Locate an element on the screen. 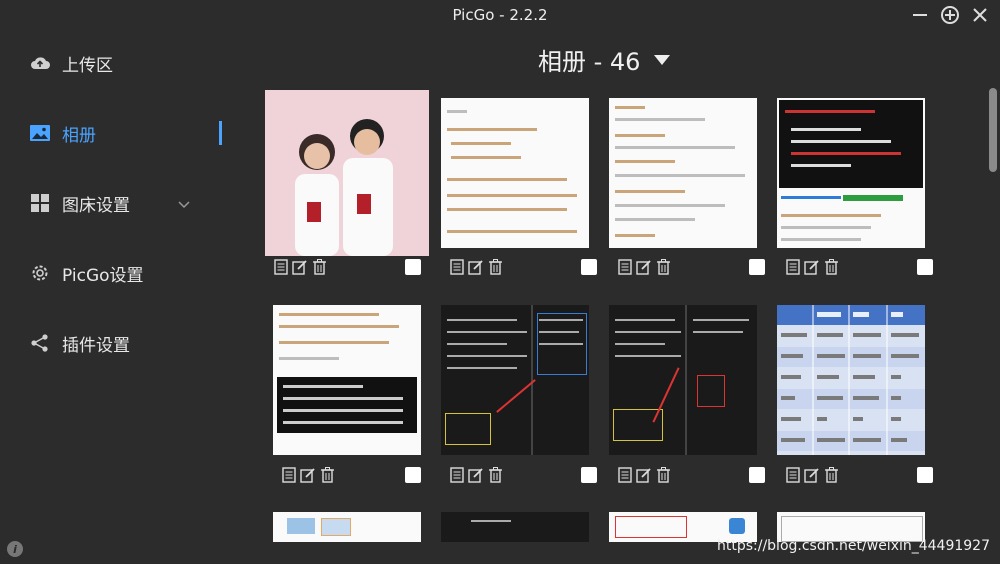 The height and width of the screenshot is (564, 1000). close-icon is located at coordinates (980, 15).